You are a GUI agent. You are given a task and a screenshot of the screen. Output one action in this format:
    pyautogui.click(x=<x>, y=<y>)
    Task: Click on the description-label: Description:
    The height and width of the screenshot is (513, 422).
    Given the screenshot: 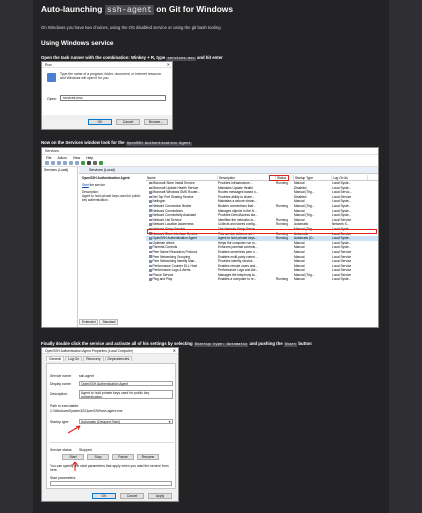 What is the action you would take?
    pyautogui.click(x=59, y=394)
    